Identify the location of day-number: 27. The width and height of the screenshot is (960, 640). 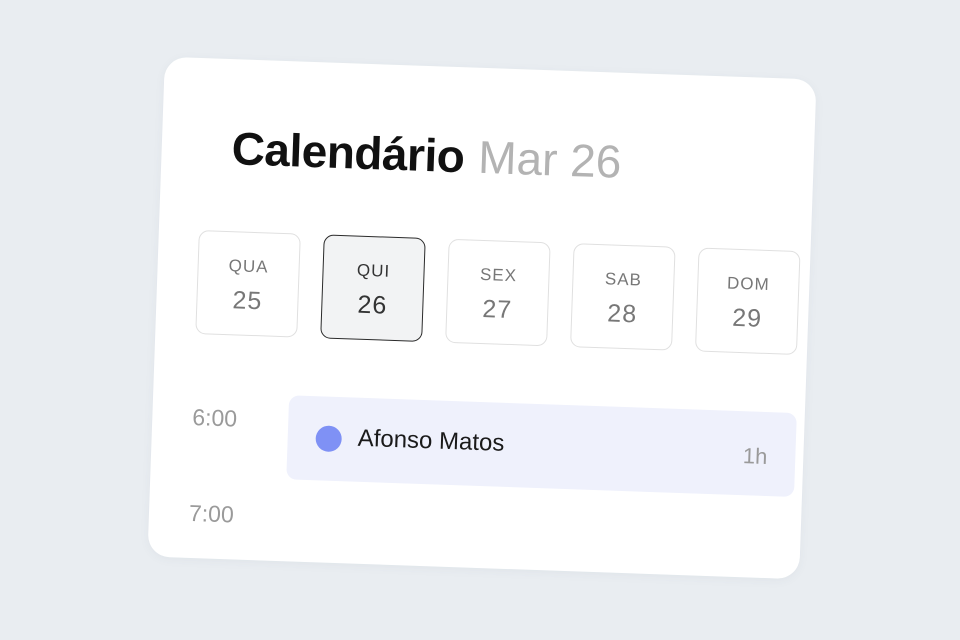
(497, 310).